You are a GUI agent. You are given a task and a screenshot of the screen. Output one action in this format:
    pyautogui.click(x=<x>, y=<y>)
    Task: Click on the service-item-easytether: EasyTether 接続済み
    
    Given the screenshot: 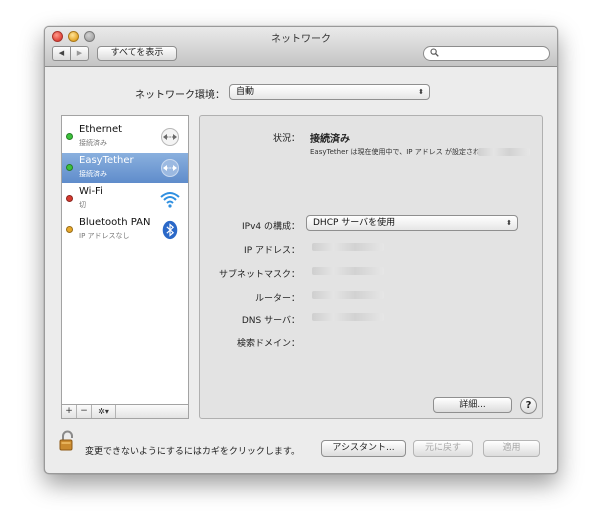 What is the action you would take?
    pyautogui.click(x=125, y=168)
    